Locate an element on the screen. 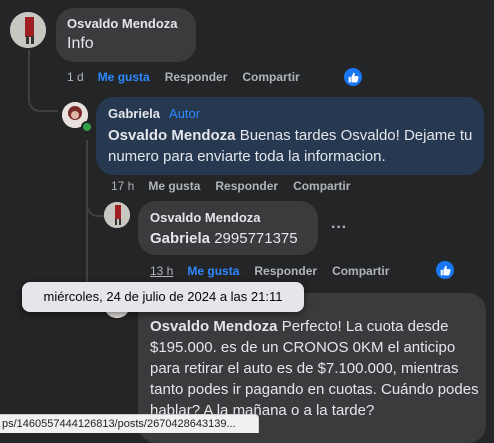 The width and height of the screenshot is (494, 443). comment-text: Gabriela 2995771375 is located at coordinates (224, 238).